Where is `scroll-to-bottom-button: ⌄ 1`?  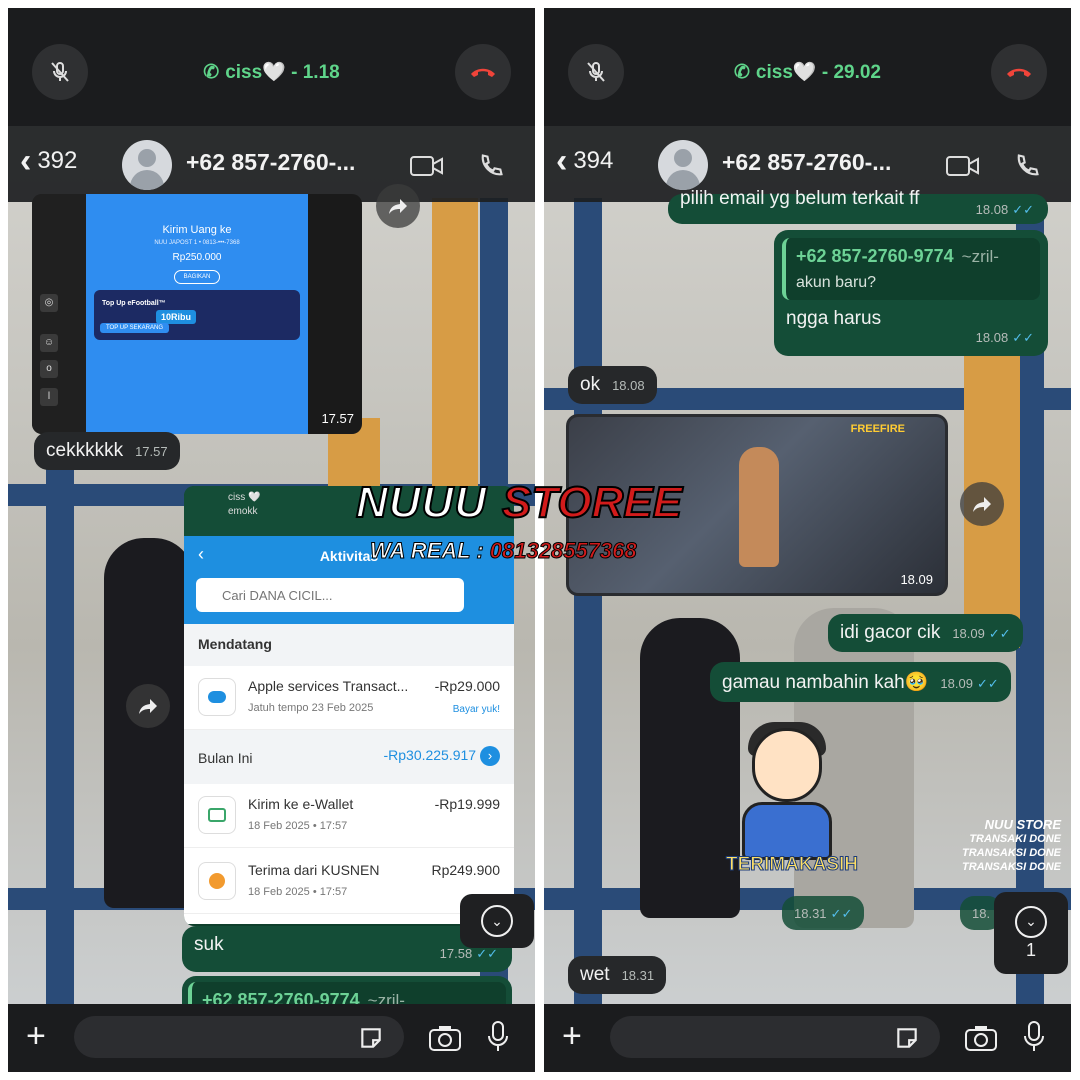
scroll-to-bottom-button: ⌄ 1 is located at coordinates (1031, 933).